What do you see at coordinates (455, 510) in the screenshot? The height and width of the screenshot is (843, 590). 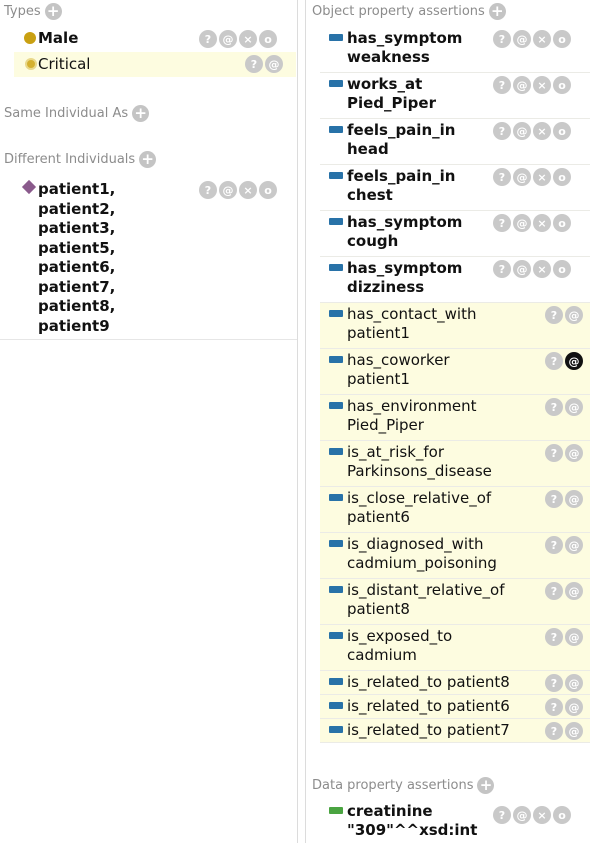 I see `inferred-object-property-row: is_close_relative_of patient6? @` at bounding box center [455, 510].